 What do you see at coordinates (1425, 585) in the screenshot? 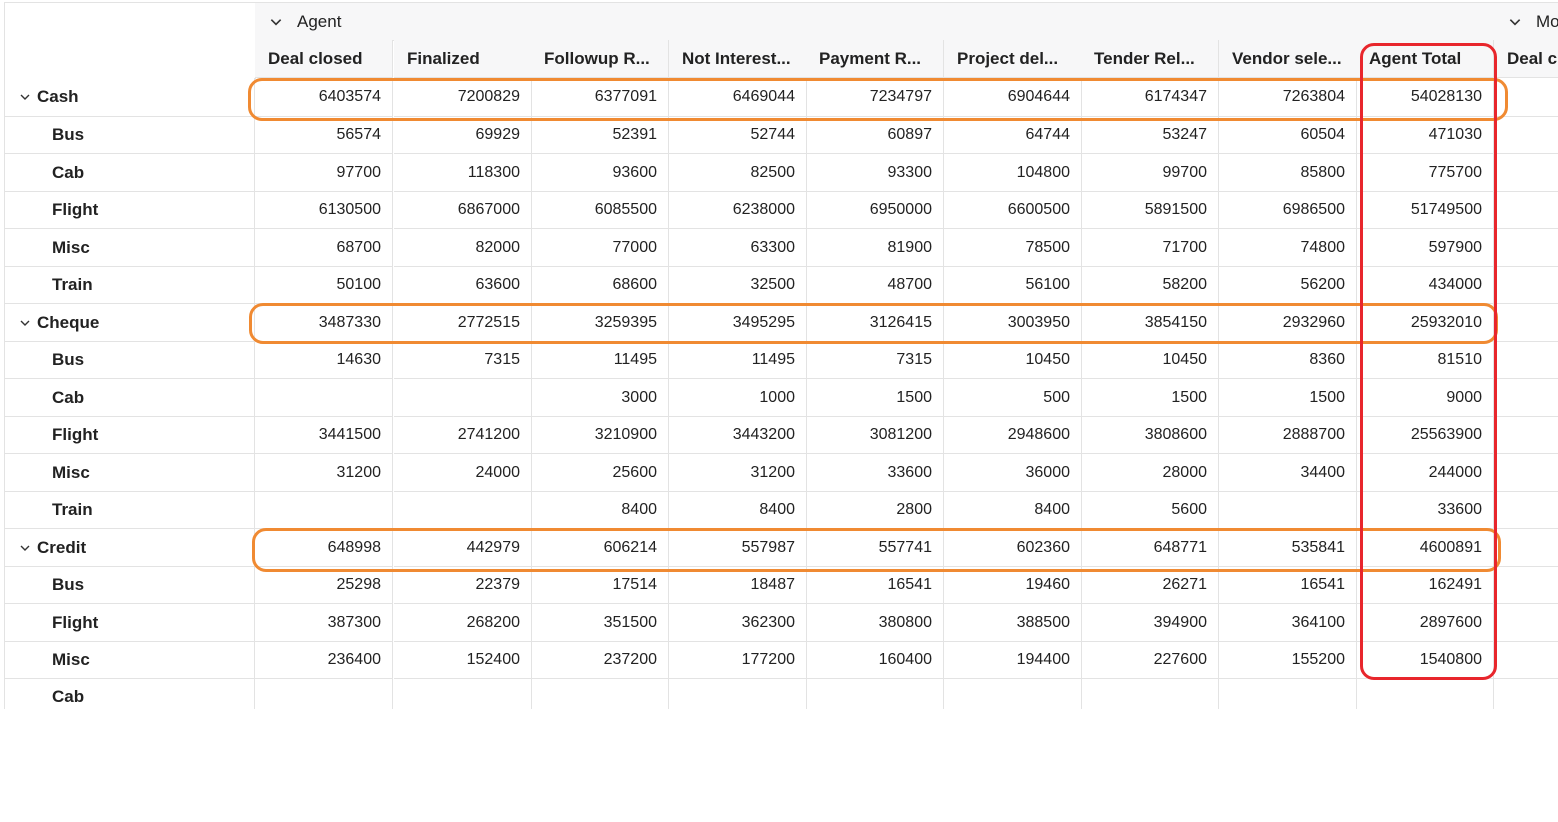
I see `table-cell: 162491` at bounding box center [1425, 585].